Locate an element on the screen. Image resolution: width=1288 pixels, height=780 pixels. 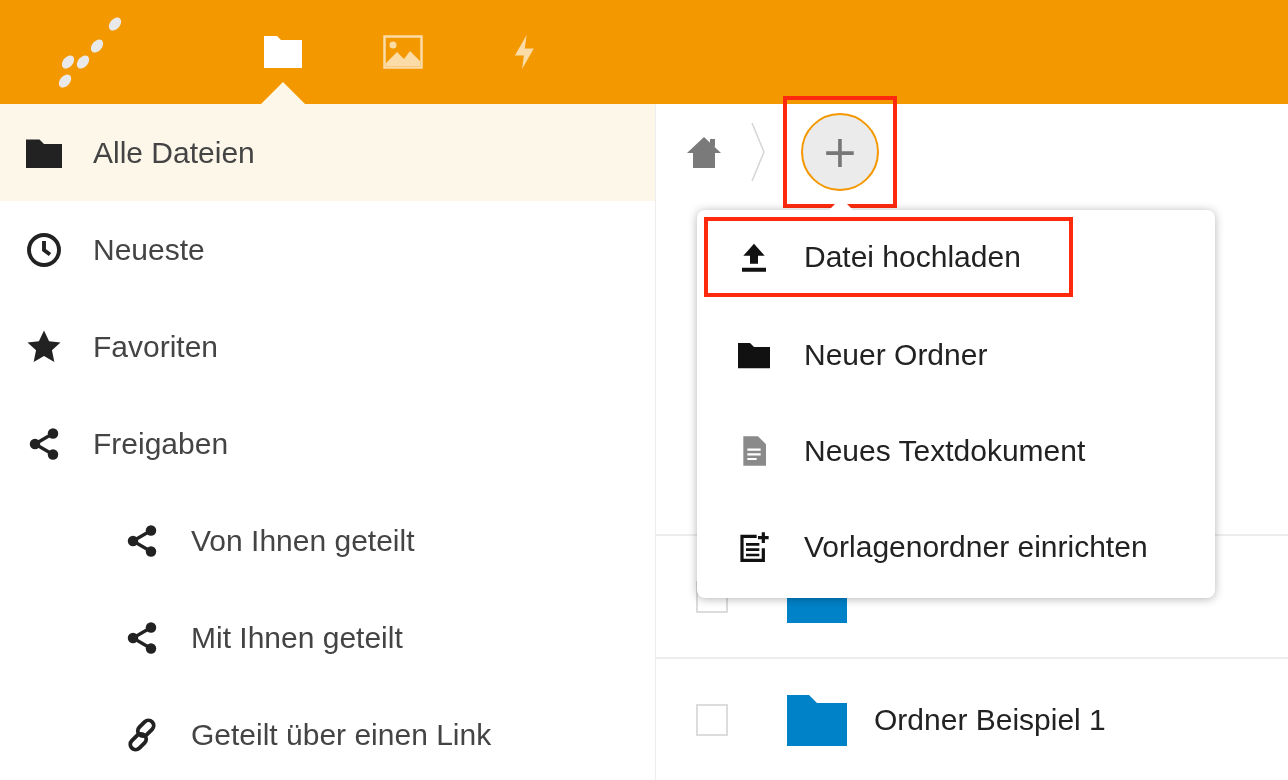
menu-item: Neuer Ordner is located at coordinates (956, 355).